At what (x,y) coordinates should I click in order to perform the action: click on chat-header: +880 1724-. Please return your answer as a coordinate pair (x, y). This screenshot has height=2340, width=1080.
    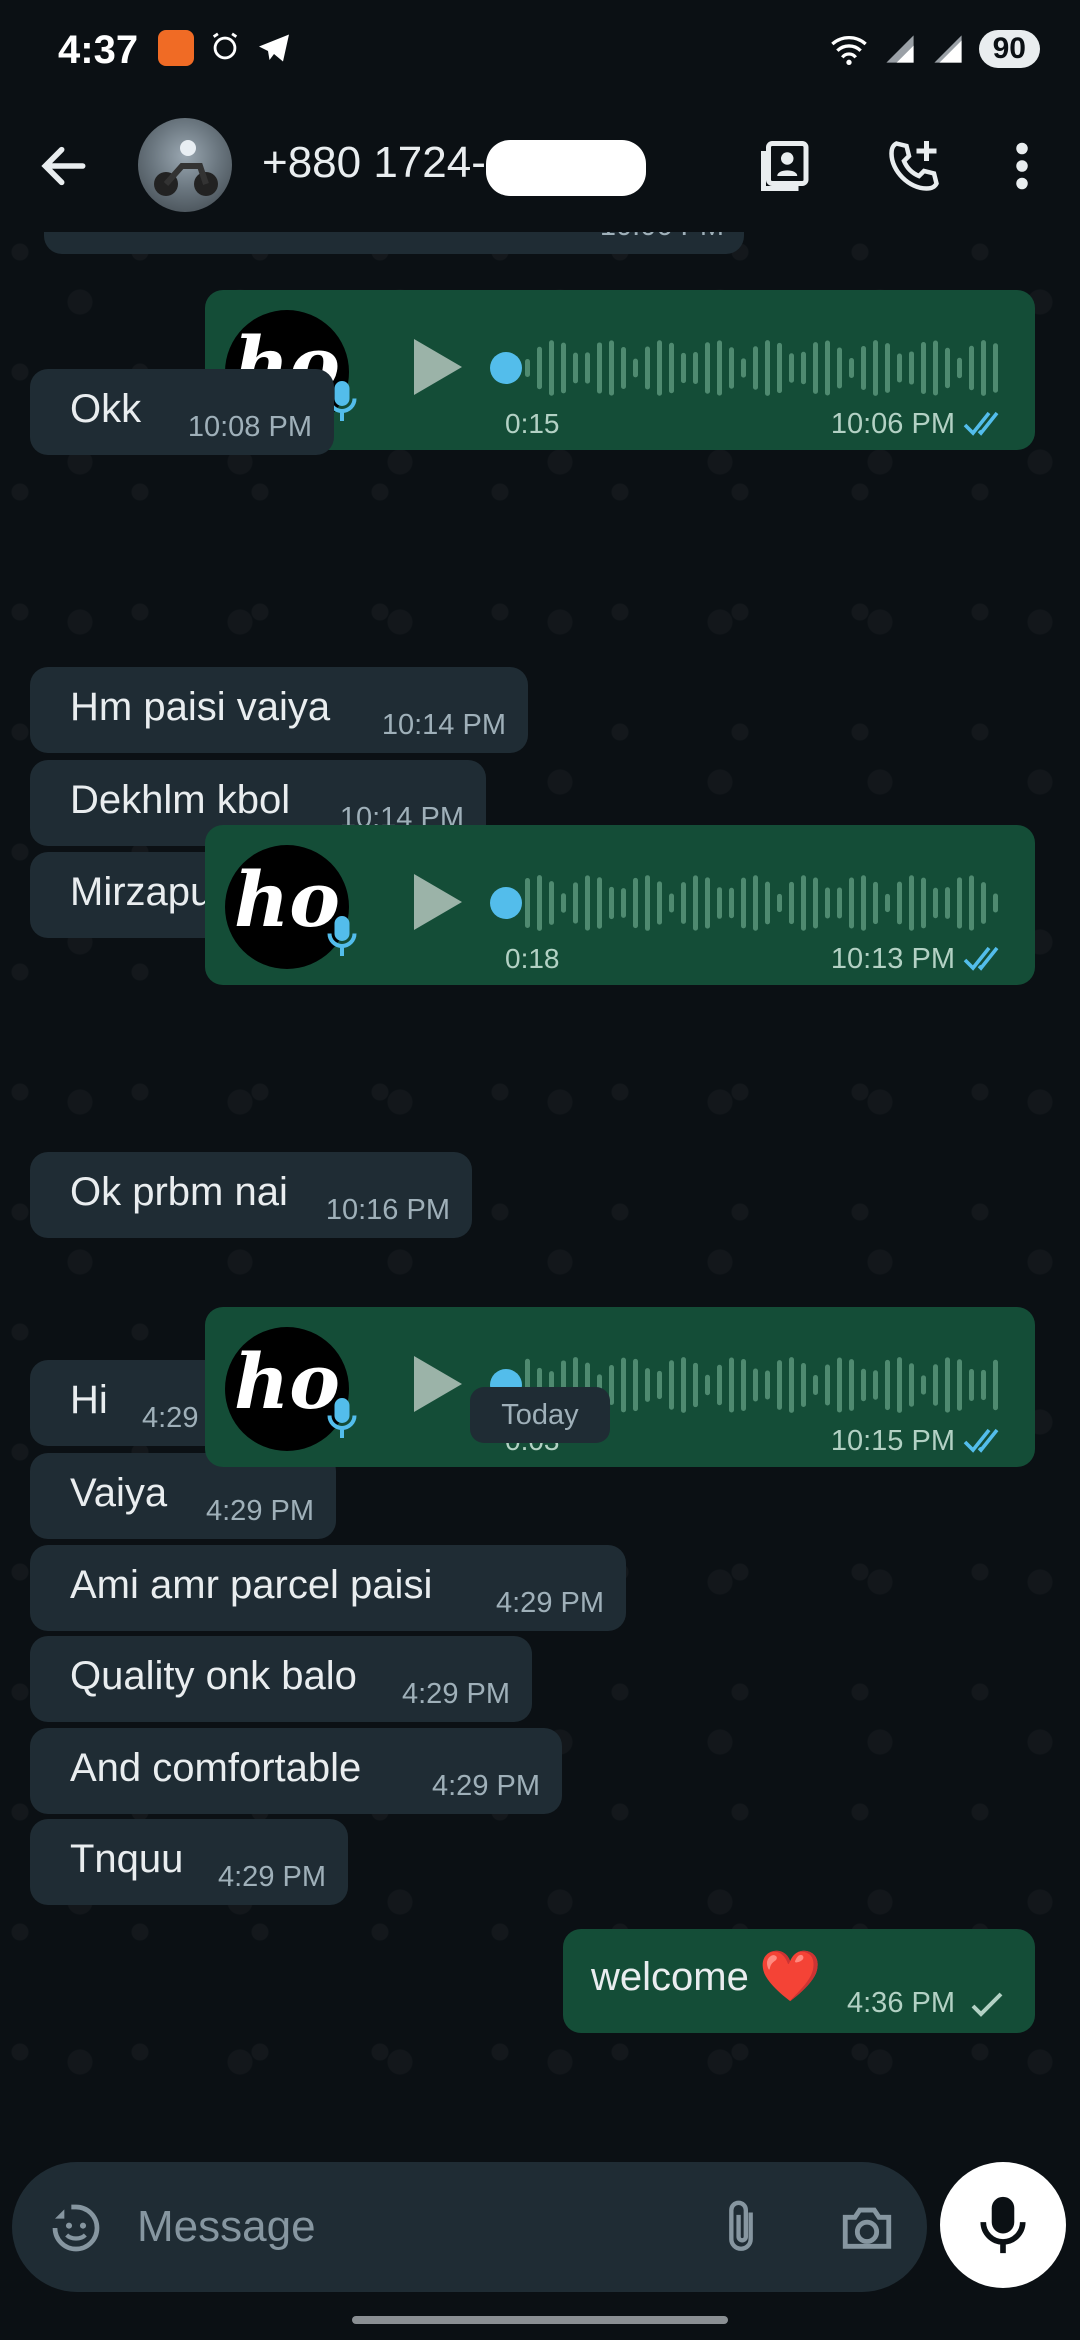
    Looking at the image, I should click on (540, 170).